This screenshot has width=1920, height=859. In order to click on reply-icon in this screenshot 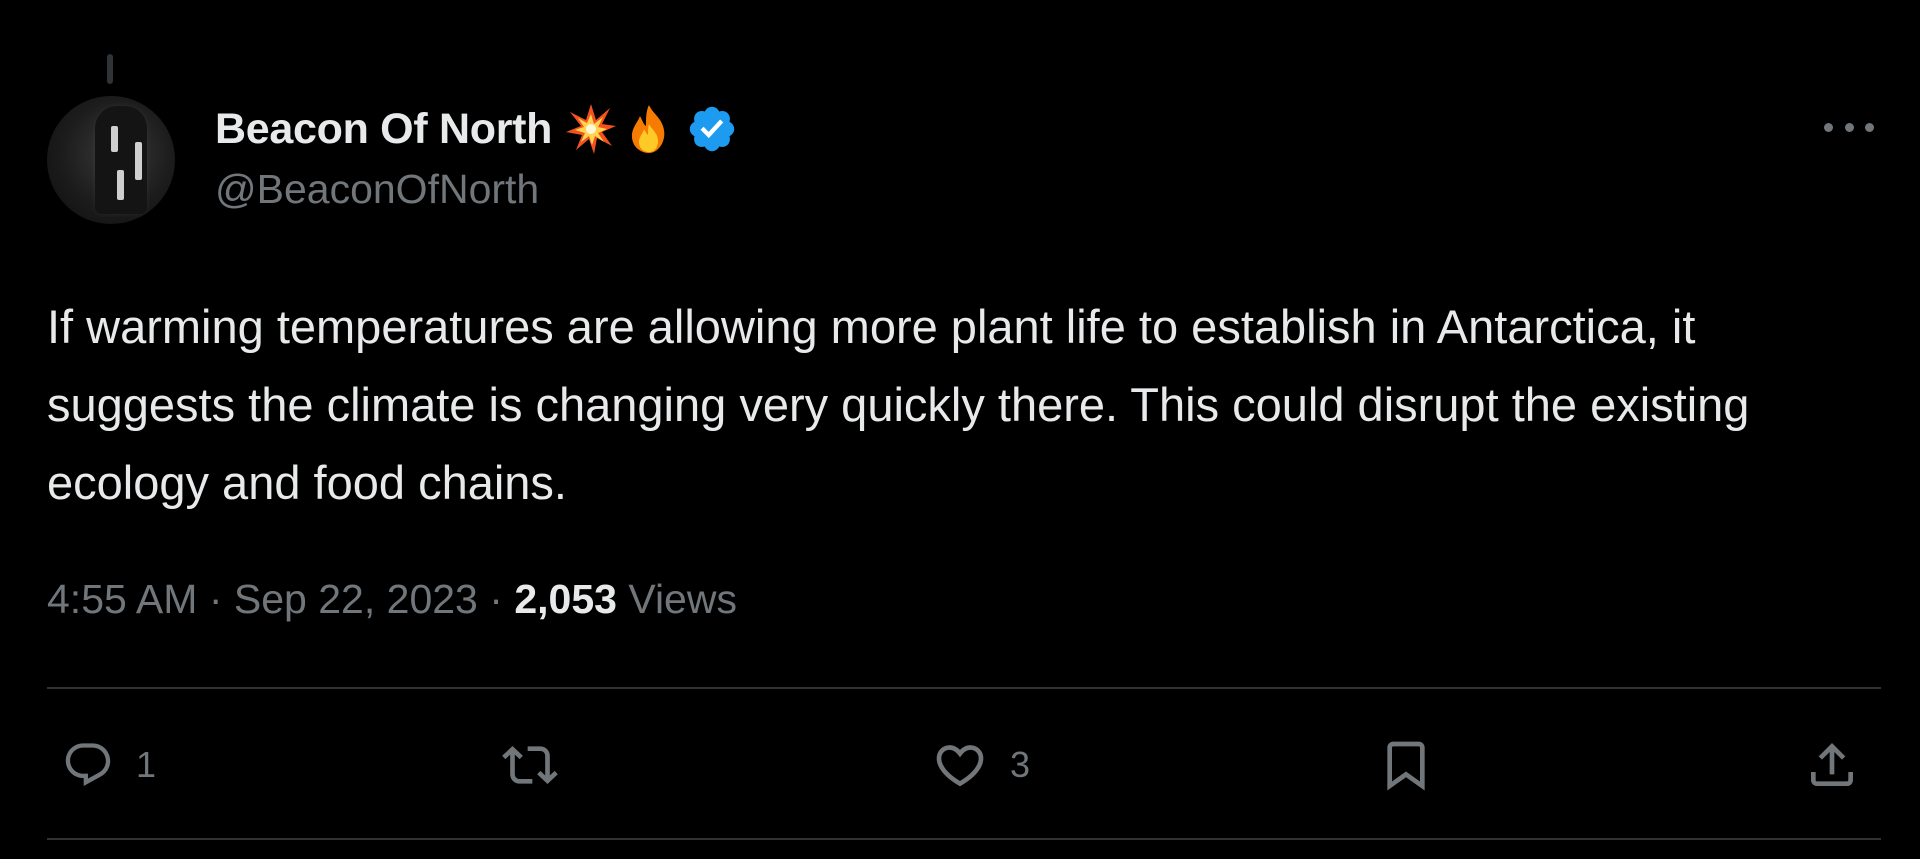, I will do `click(88, 765)`.